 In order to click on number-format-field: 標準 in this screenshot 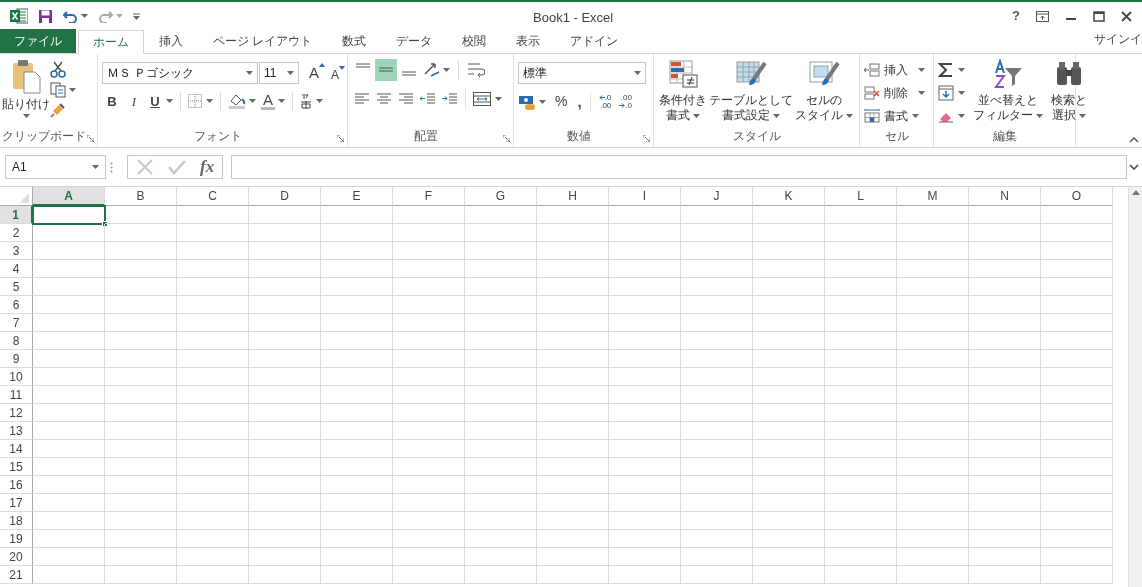, I will do `click(582, 73)`.